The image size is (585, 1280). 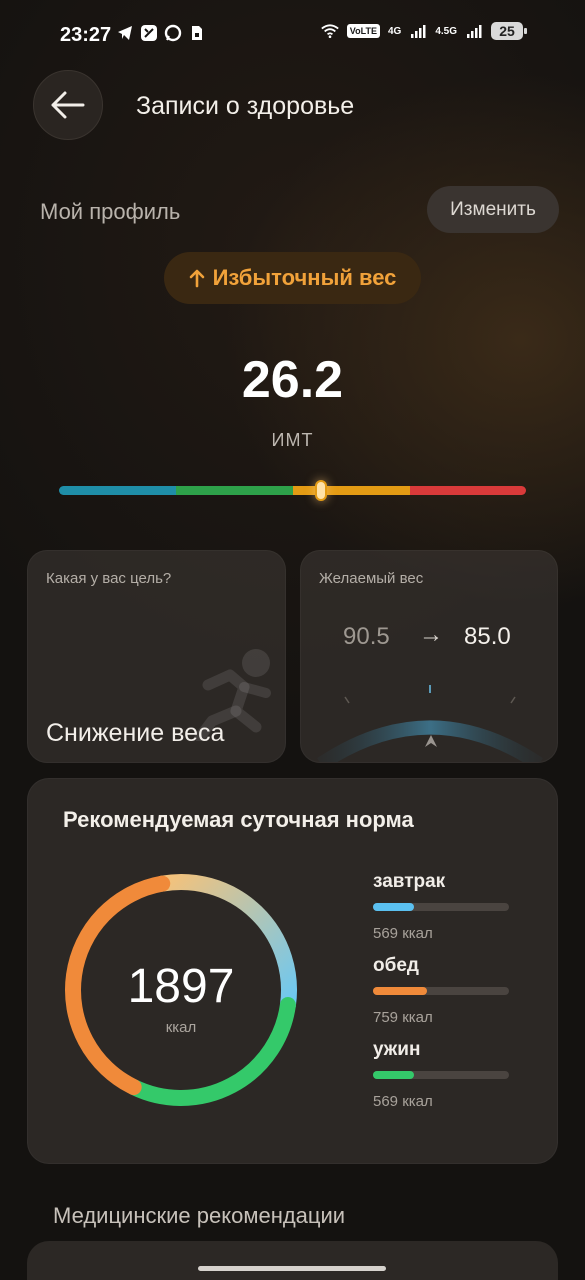 I want to click on telegram-icon, so click(x=125, y=33).